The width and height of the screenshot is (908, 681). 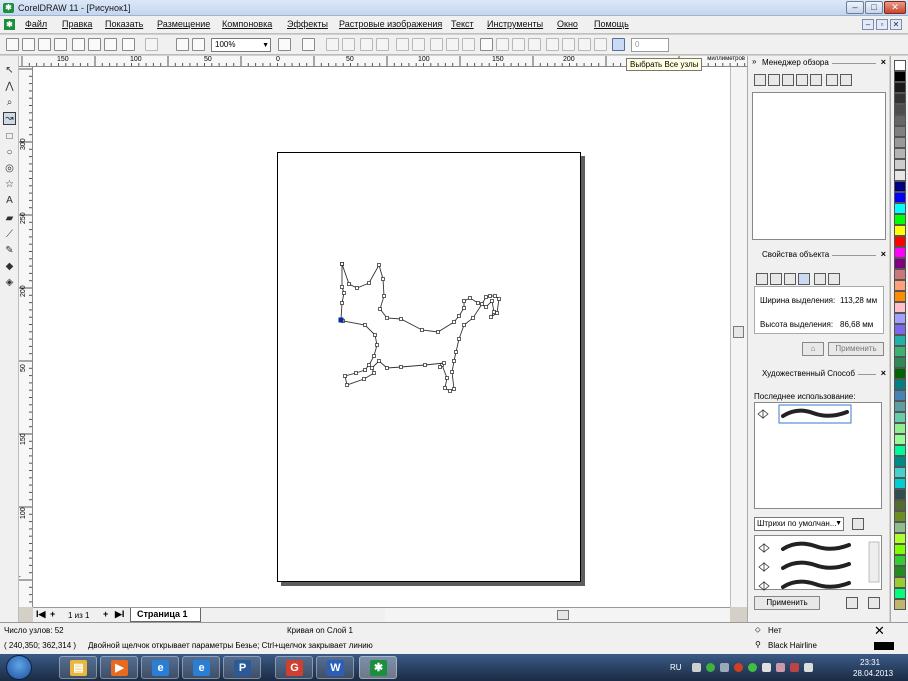 What do you see at coordinates (19, 667) in the screenshot?
I see `start-button` at bounding box center [19, 667].